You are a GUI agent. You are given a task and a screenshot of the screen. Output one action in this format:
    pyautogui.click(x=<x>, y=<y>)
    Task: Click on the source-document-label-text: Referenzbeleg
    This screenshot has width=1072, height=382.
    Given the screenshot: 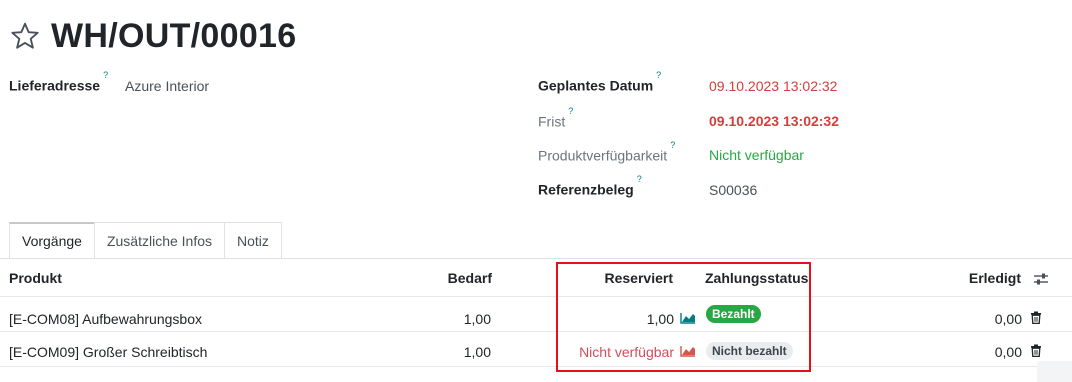 What is the action you would take?
    pyautogui.click(x=586, y=189)
    